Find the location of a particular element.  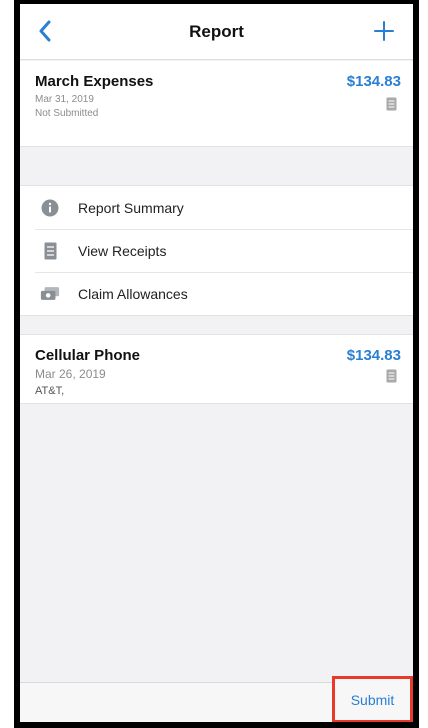

report-name: March Expenses is located at coordinates (94, 81).